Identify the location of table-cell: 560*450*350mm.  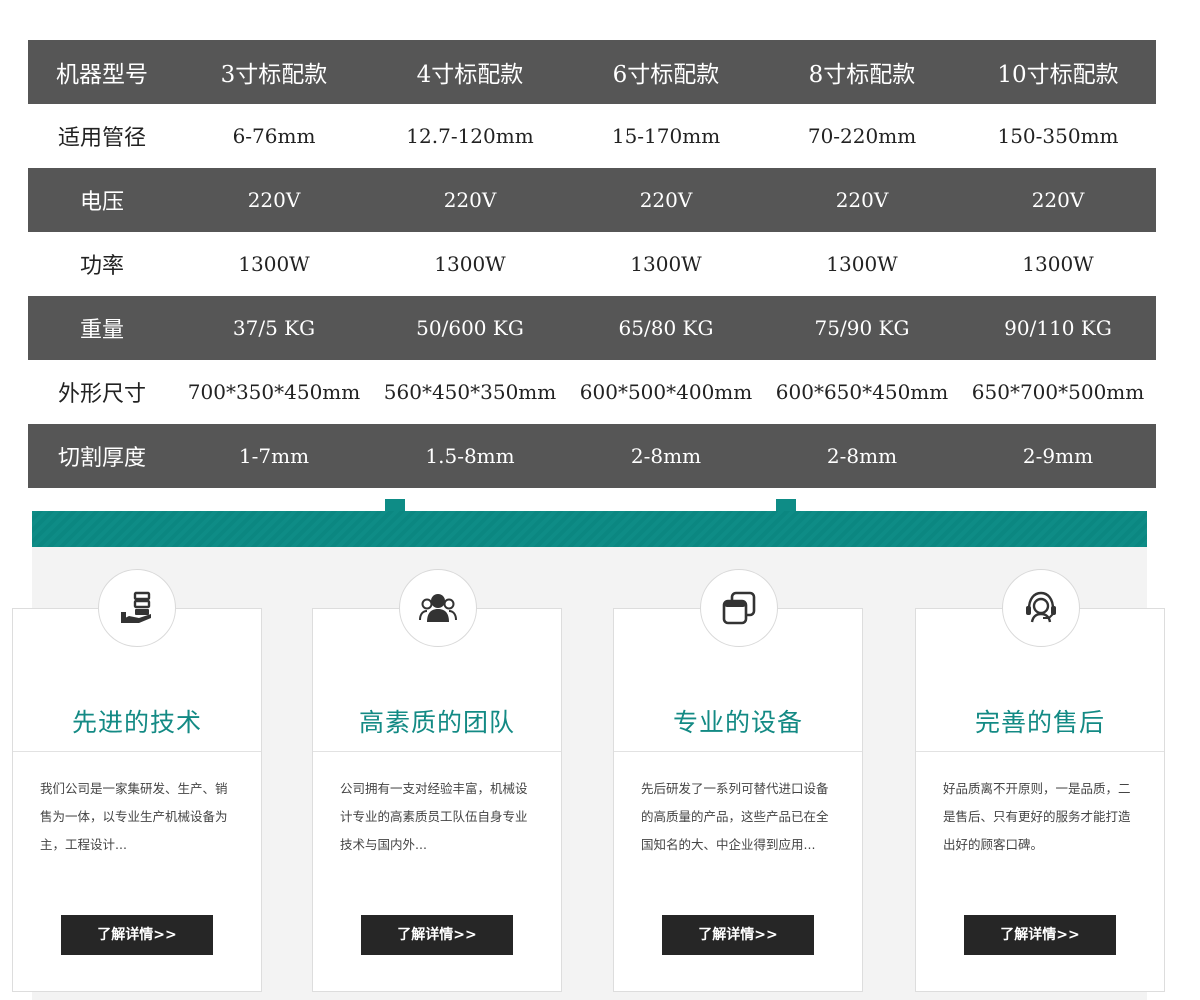
(470, 392).